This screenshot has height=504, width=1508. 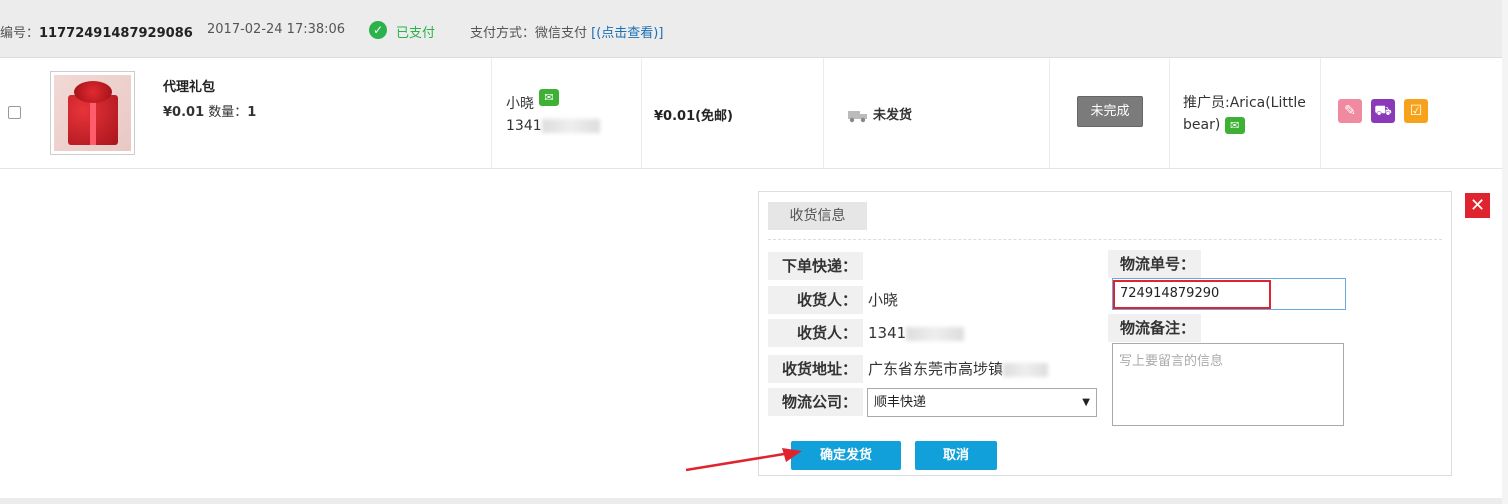 I want to click on address-label: 收货地址：, so click(x=815, y=369).